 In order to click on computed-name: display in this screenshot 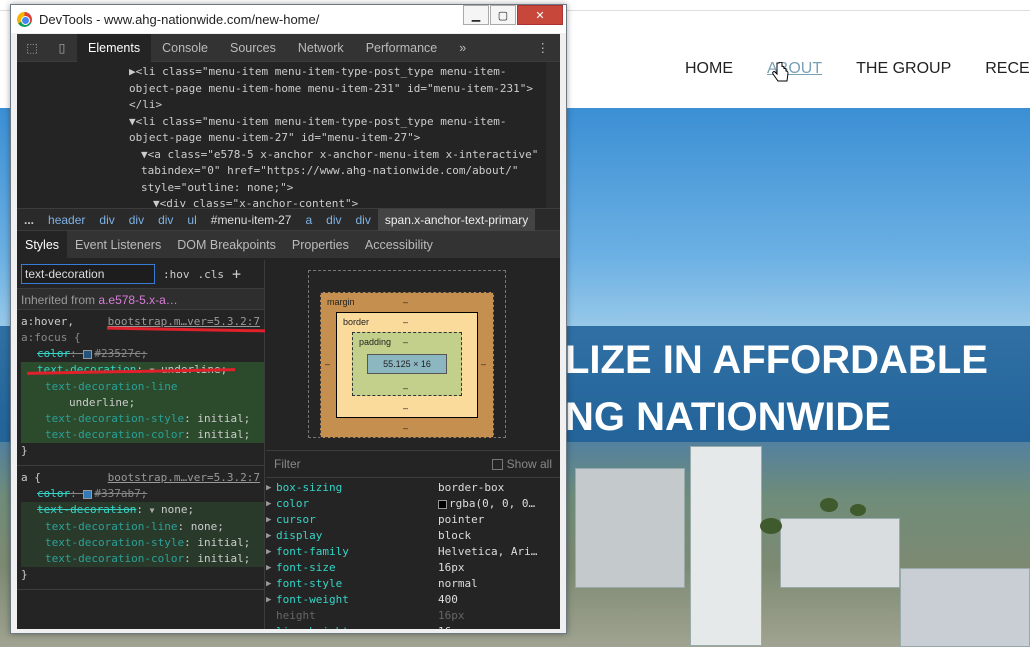, I will do `click(299, 535)`.